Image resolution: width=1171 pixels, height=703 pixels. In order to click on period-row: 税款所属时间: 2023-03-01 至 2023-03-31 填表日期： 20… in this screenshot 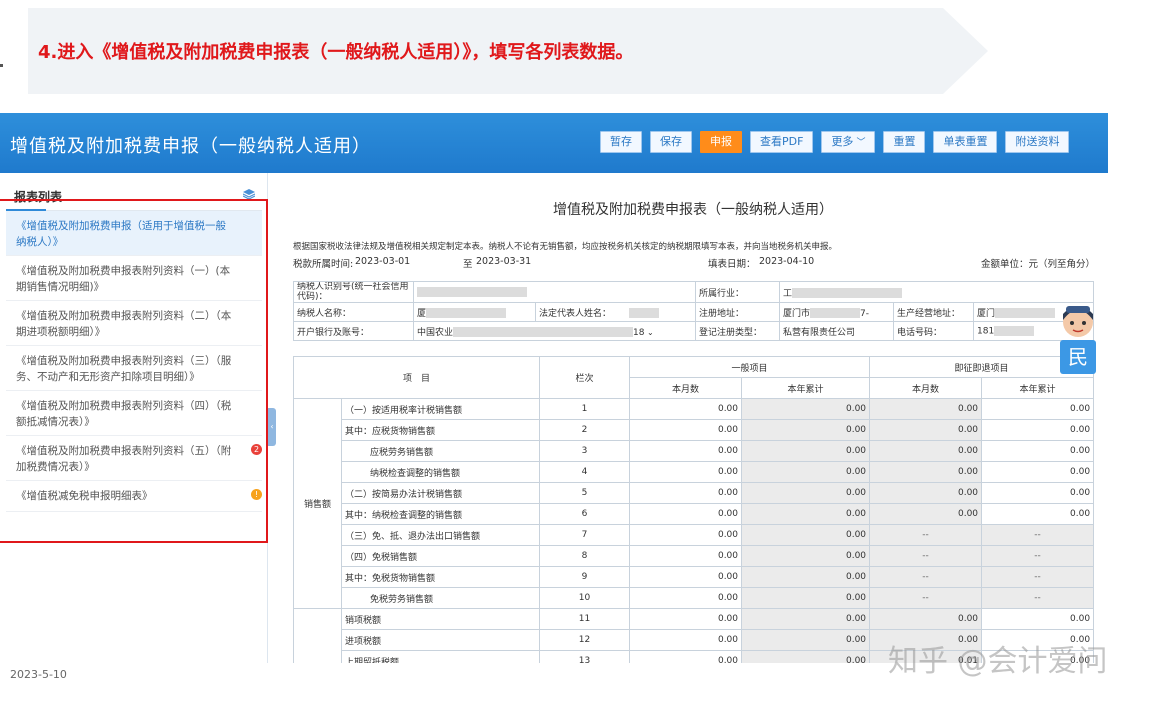, I will do `click(694, 264)`.